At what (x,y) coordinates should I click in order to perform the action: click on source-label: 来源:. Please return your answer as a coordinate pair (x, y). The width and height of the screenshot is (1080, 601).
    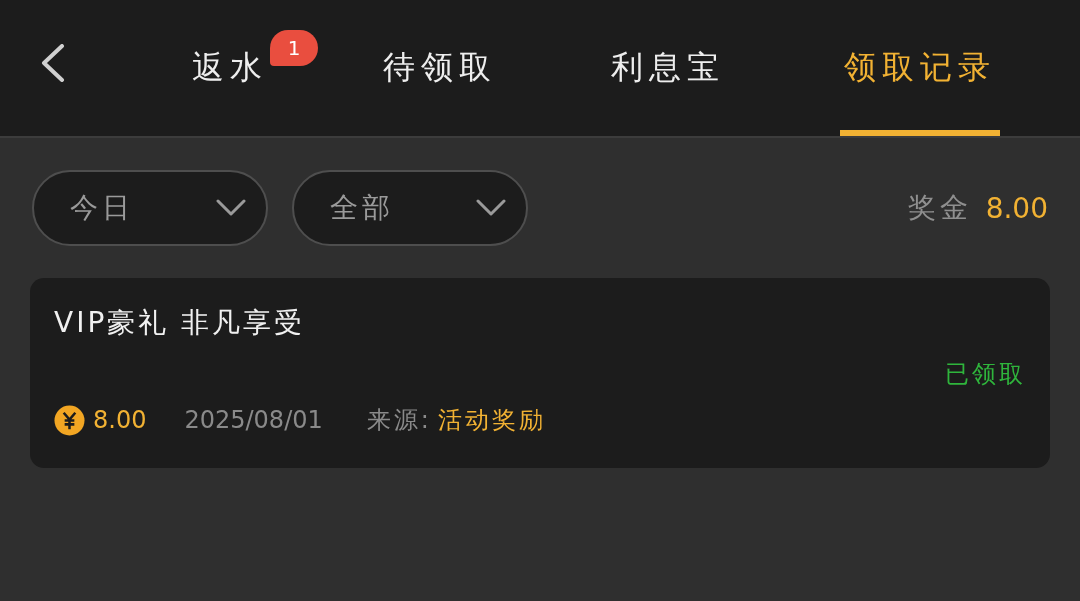
    Looking at the image, I should click on (399, 420).